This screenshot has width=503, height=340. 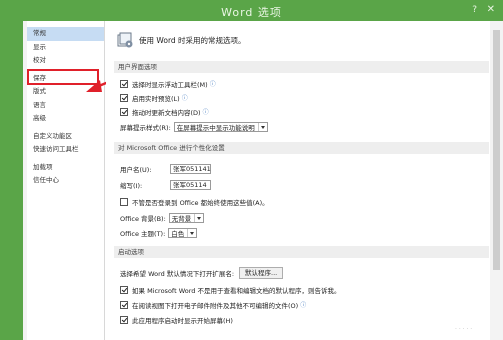 I want to click on title-bar: Word 选项 ? ✕, so click(x=251, y=10).